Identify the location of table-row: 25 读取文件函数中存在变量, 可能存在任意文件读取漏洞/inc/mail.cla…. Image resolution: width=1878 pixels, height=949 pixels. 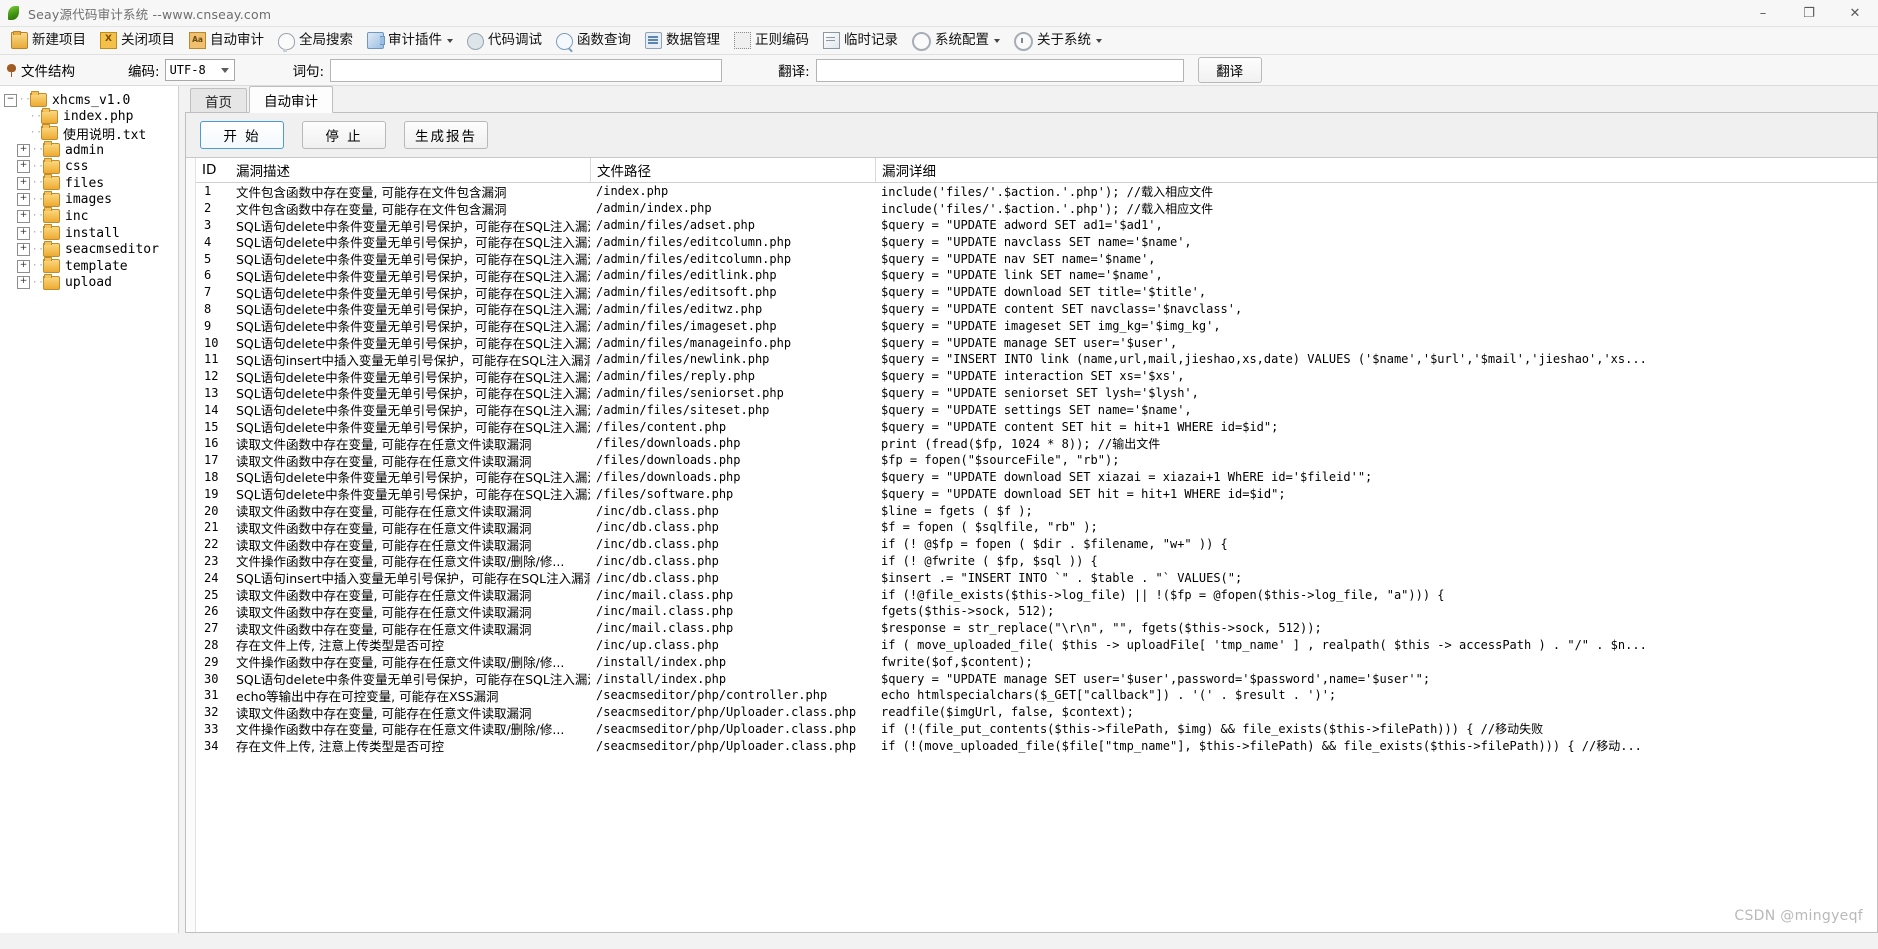
(1036, 595).